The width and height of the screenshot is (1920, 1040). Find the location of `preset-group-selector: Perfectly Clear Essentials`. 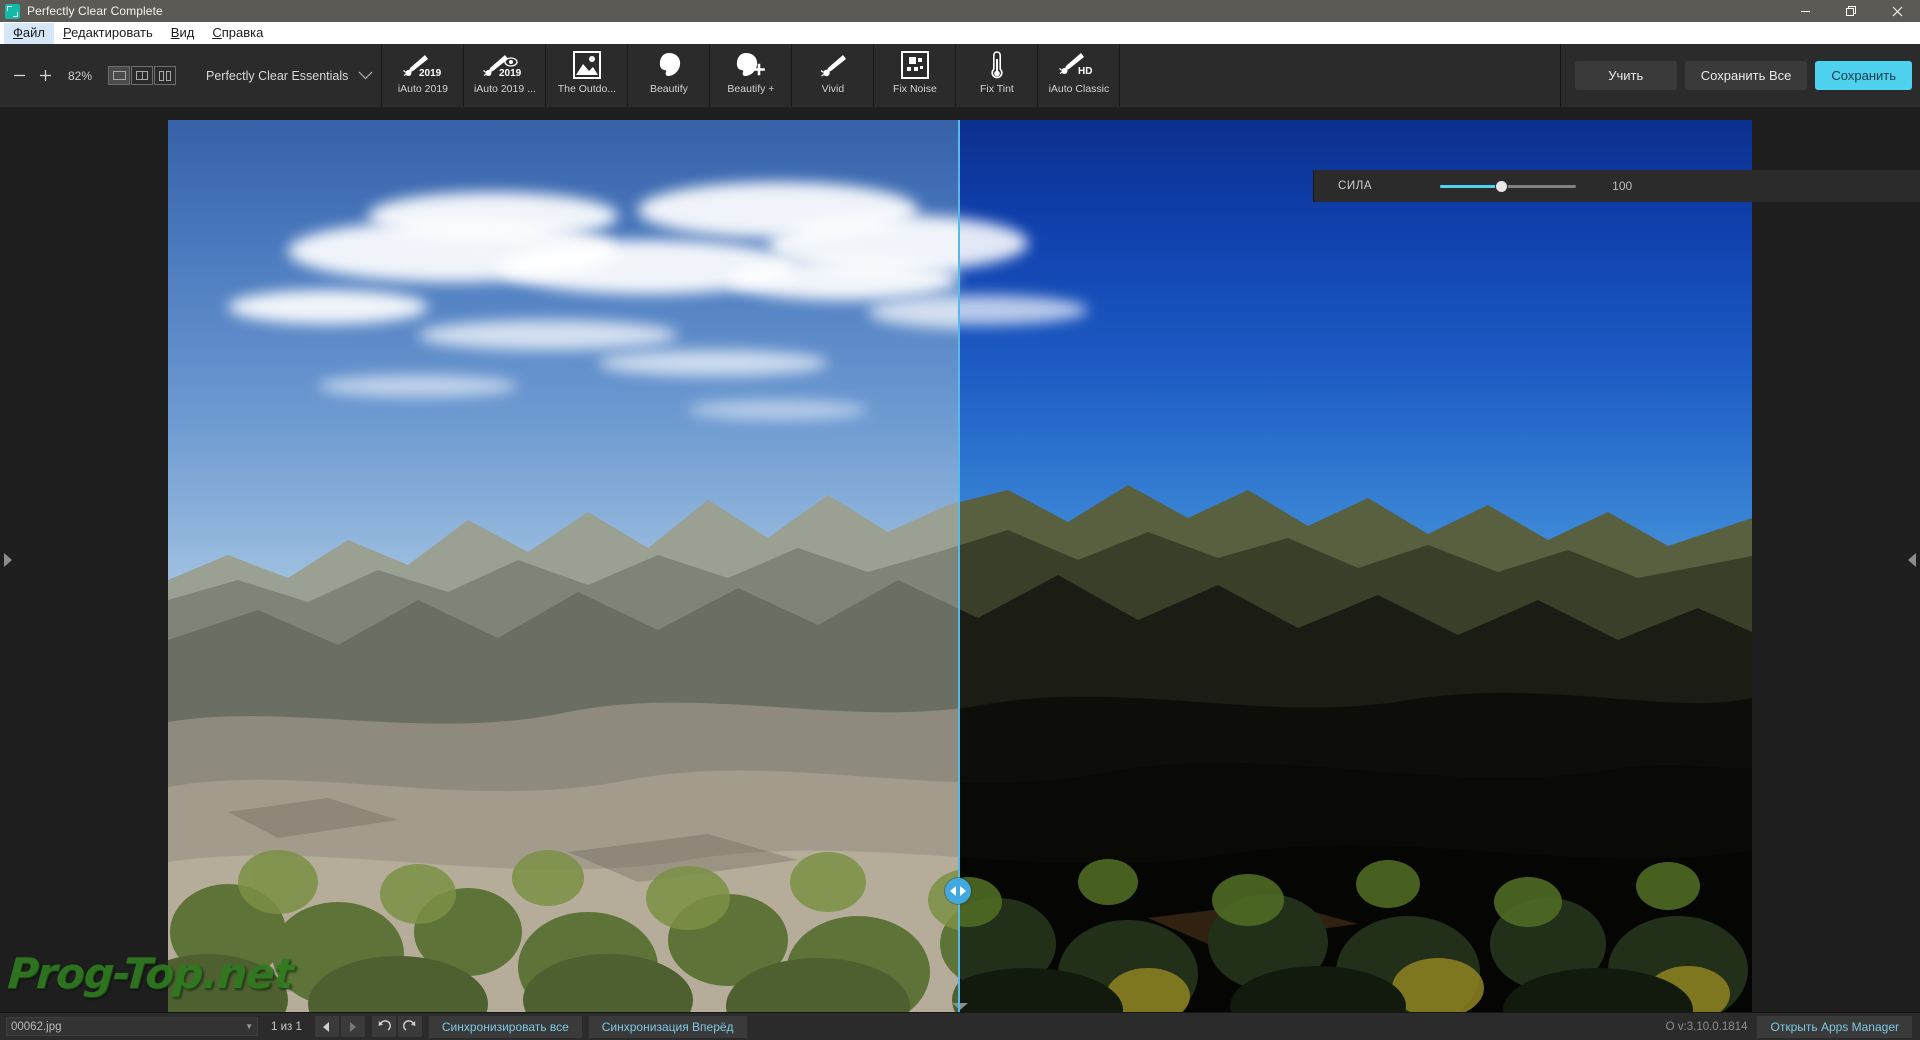

preset-group-selector: Perfectly Clear Essentials is located at coordinates (293, 75).